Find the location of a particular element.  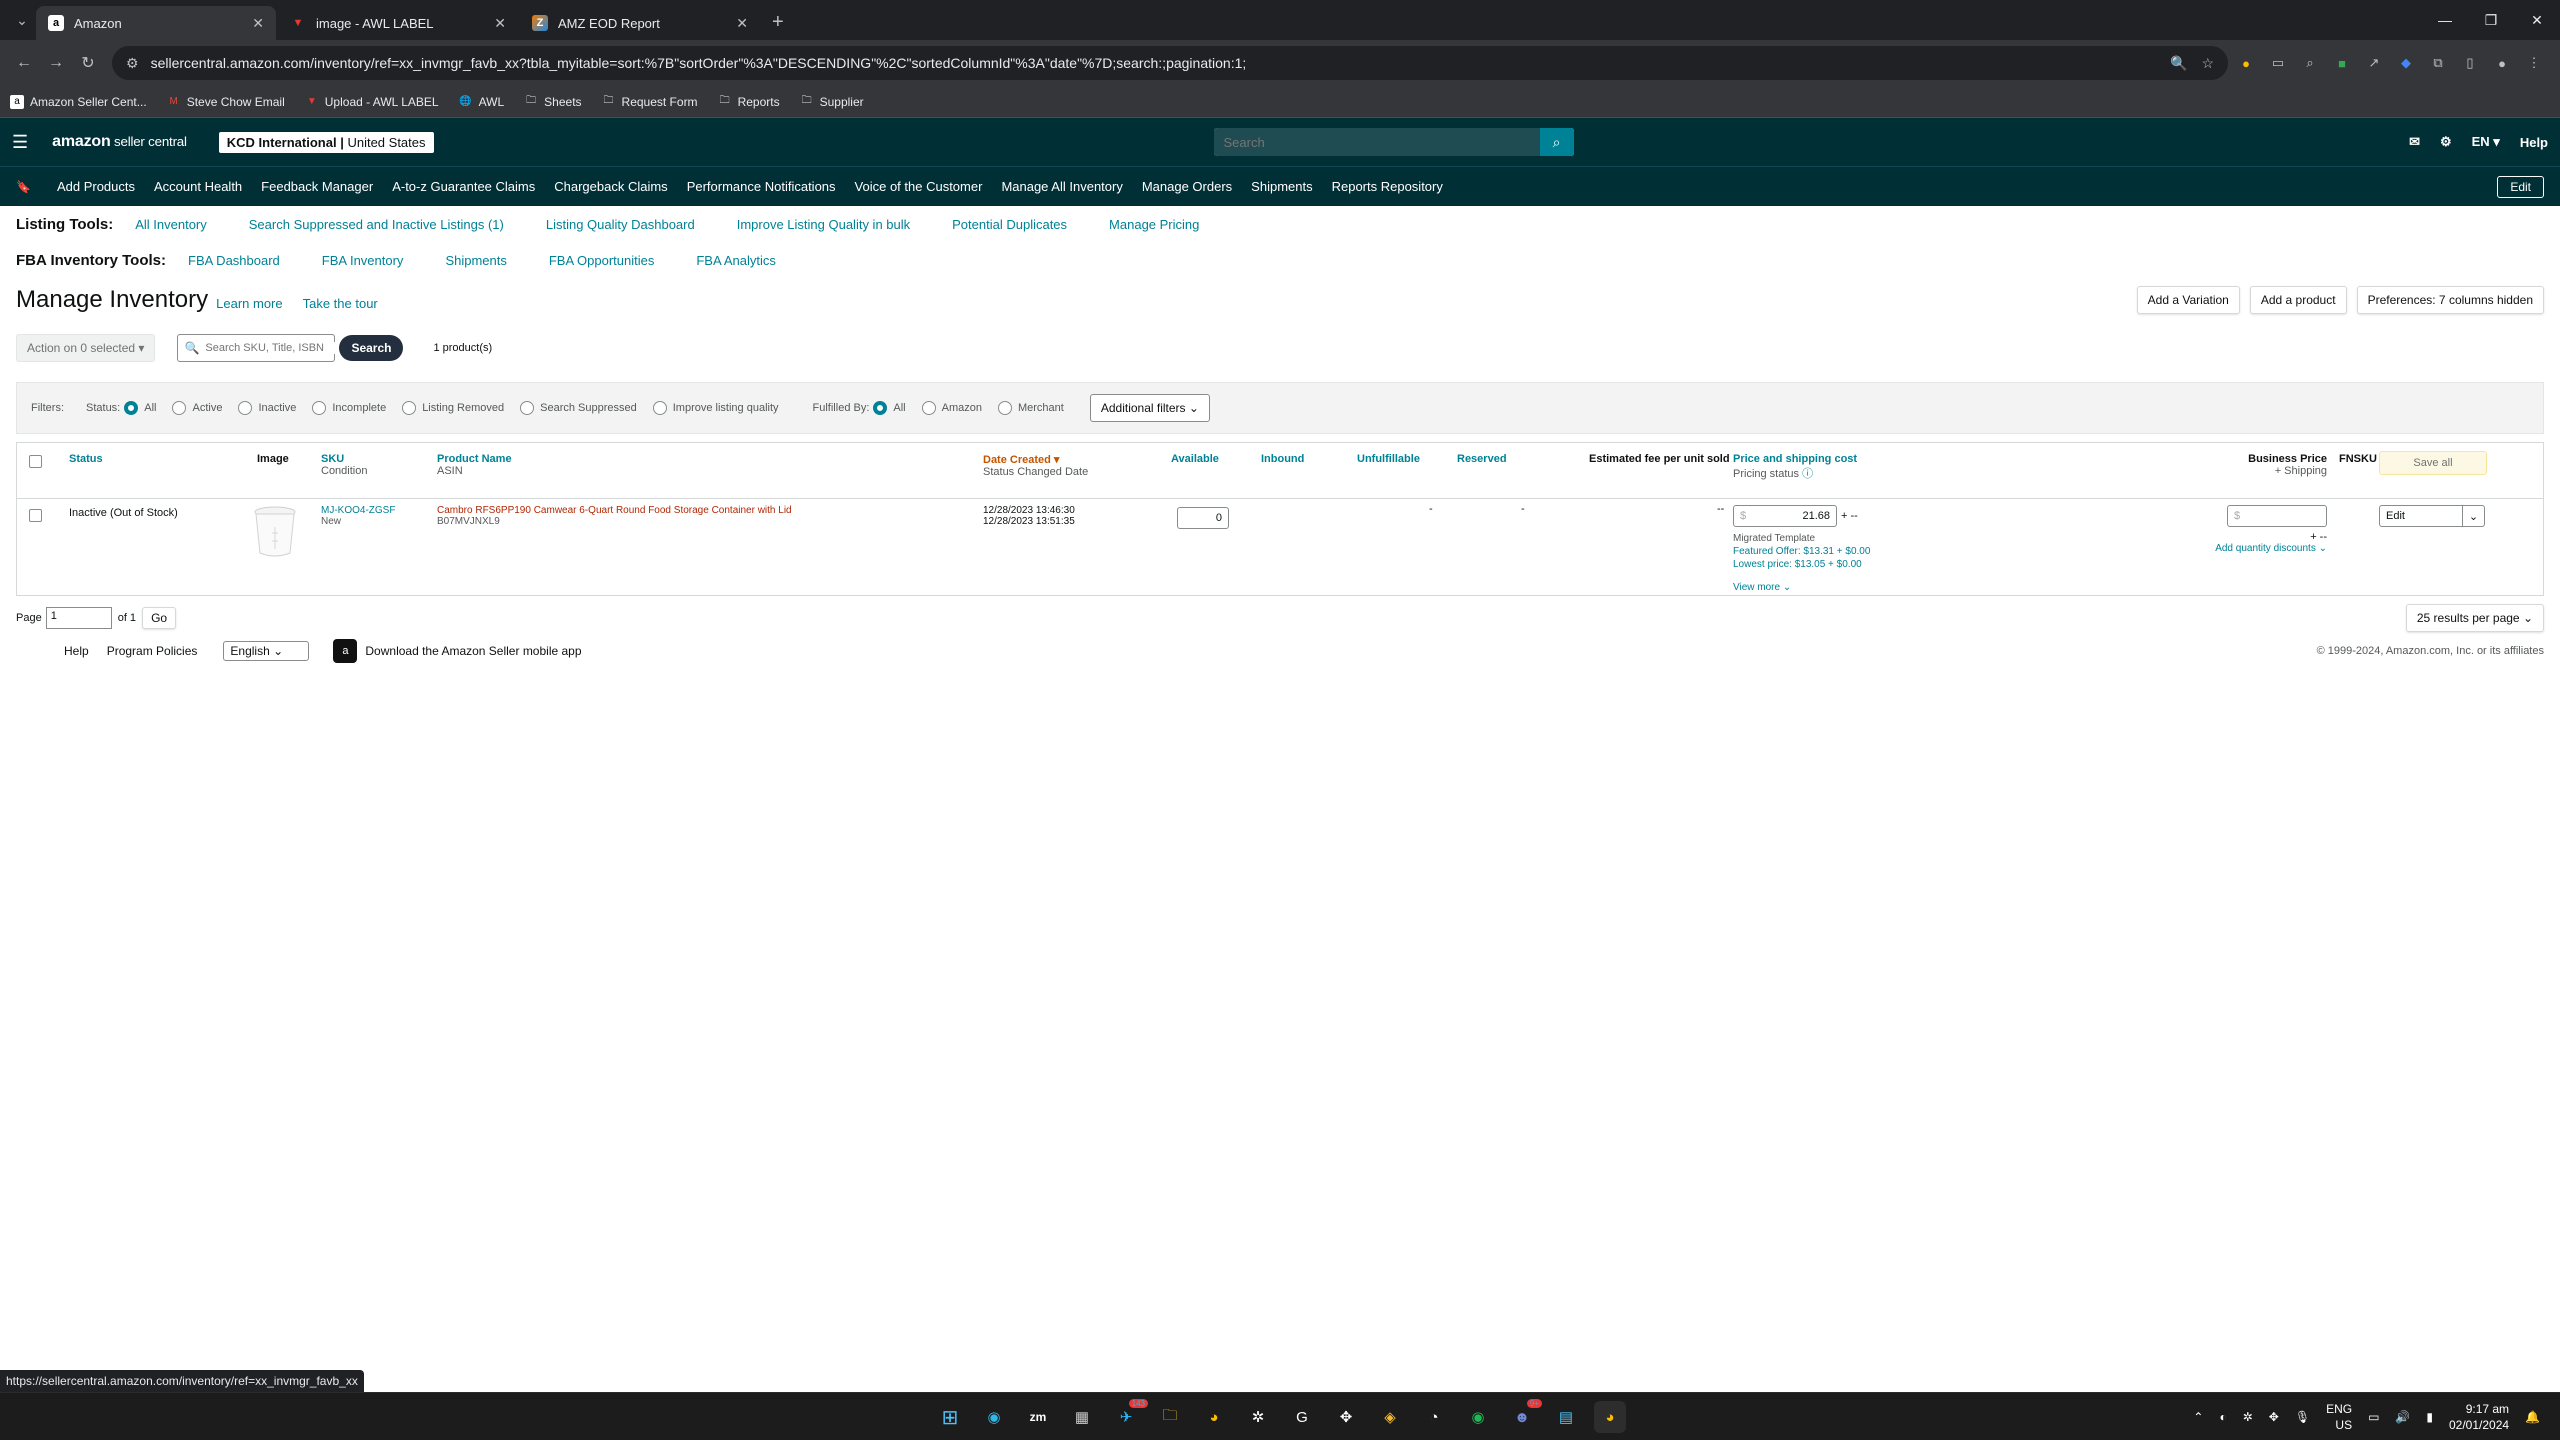

settings-gear-icon: ⚙ is located at coordinates (2446, 142).